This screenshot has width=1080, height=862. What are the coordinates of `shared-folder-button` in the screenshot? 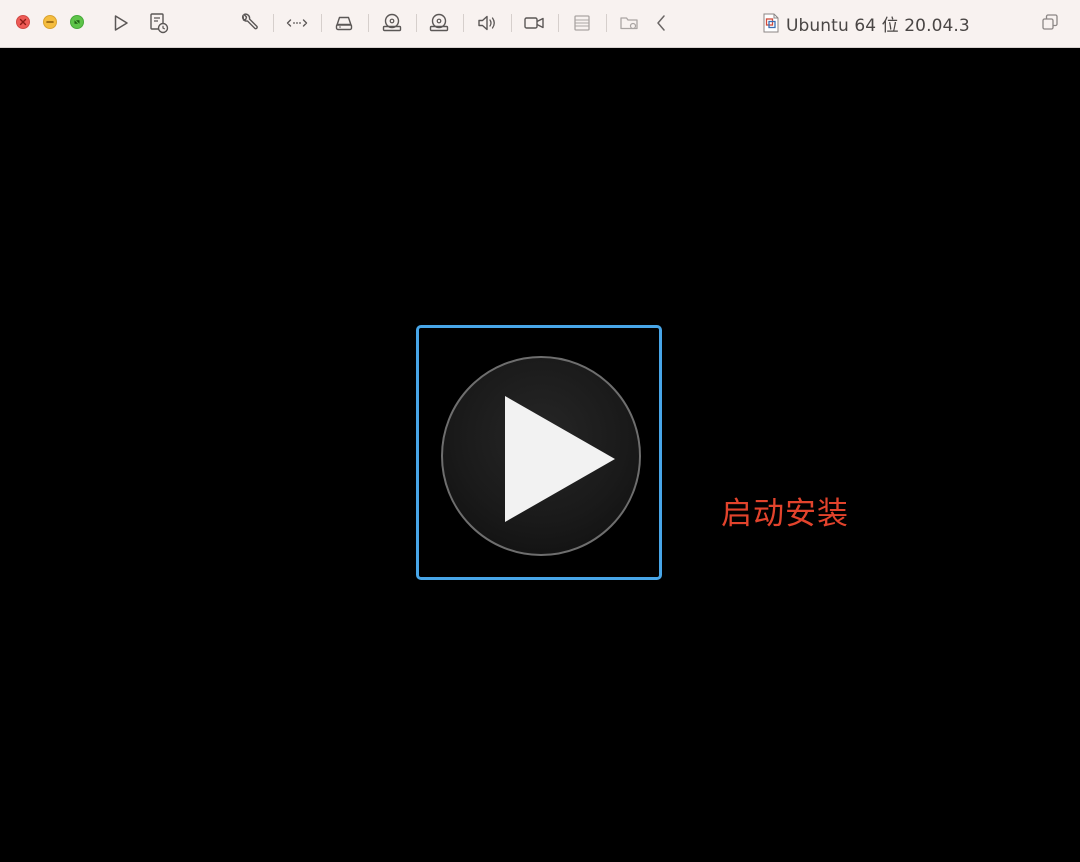 It's located at (630, 23).